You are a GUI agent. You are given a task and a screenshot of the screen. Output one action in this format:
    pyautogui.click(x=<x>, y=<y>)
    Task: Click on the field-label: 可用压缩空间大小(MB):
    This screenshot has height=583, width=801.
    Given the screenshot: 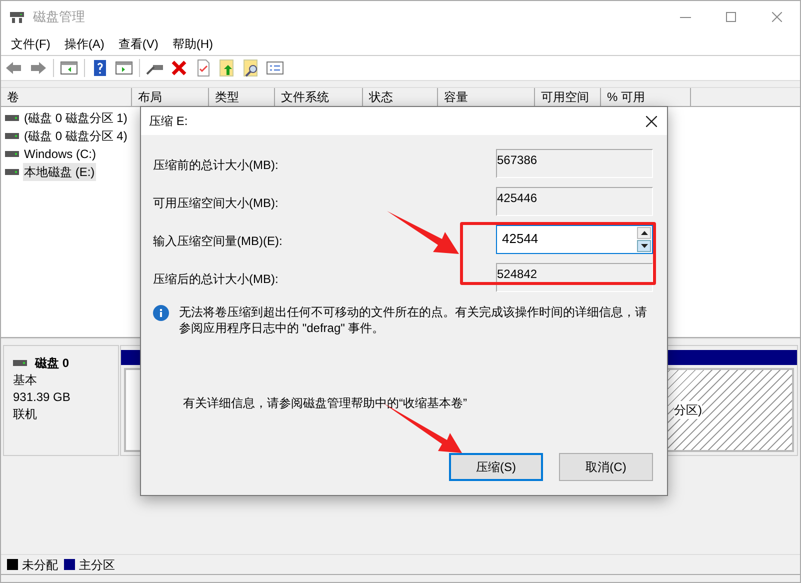 What is the action you would take?
    pyautogui.click(x=215, y=203)
    